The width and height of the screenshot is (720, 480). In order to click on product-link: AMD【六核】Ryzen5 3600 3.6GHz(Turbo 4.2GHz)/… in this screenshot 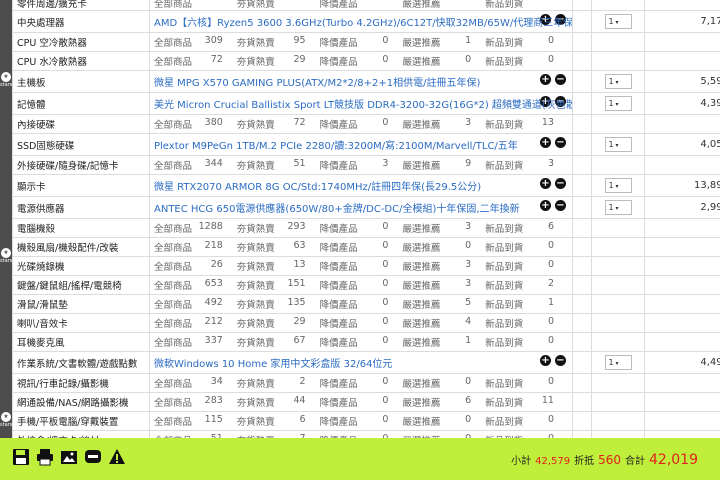, I will do `click(363, 23)`.